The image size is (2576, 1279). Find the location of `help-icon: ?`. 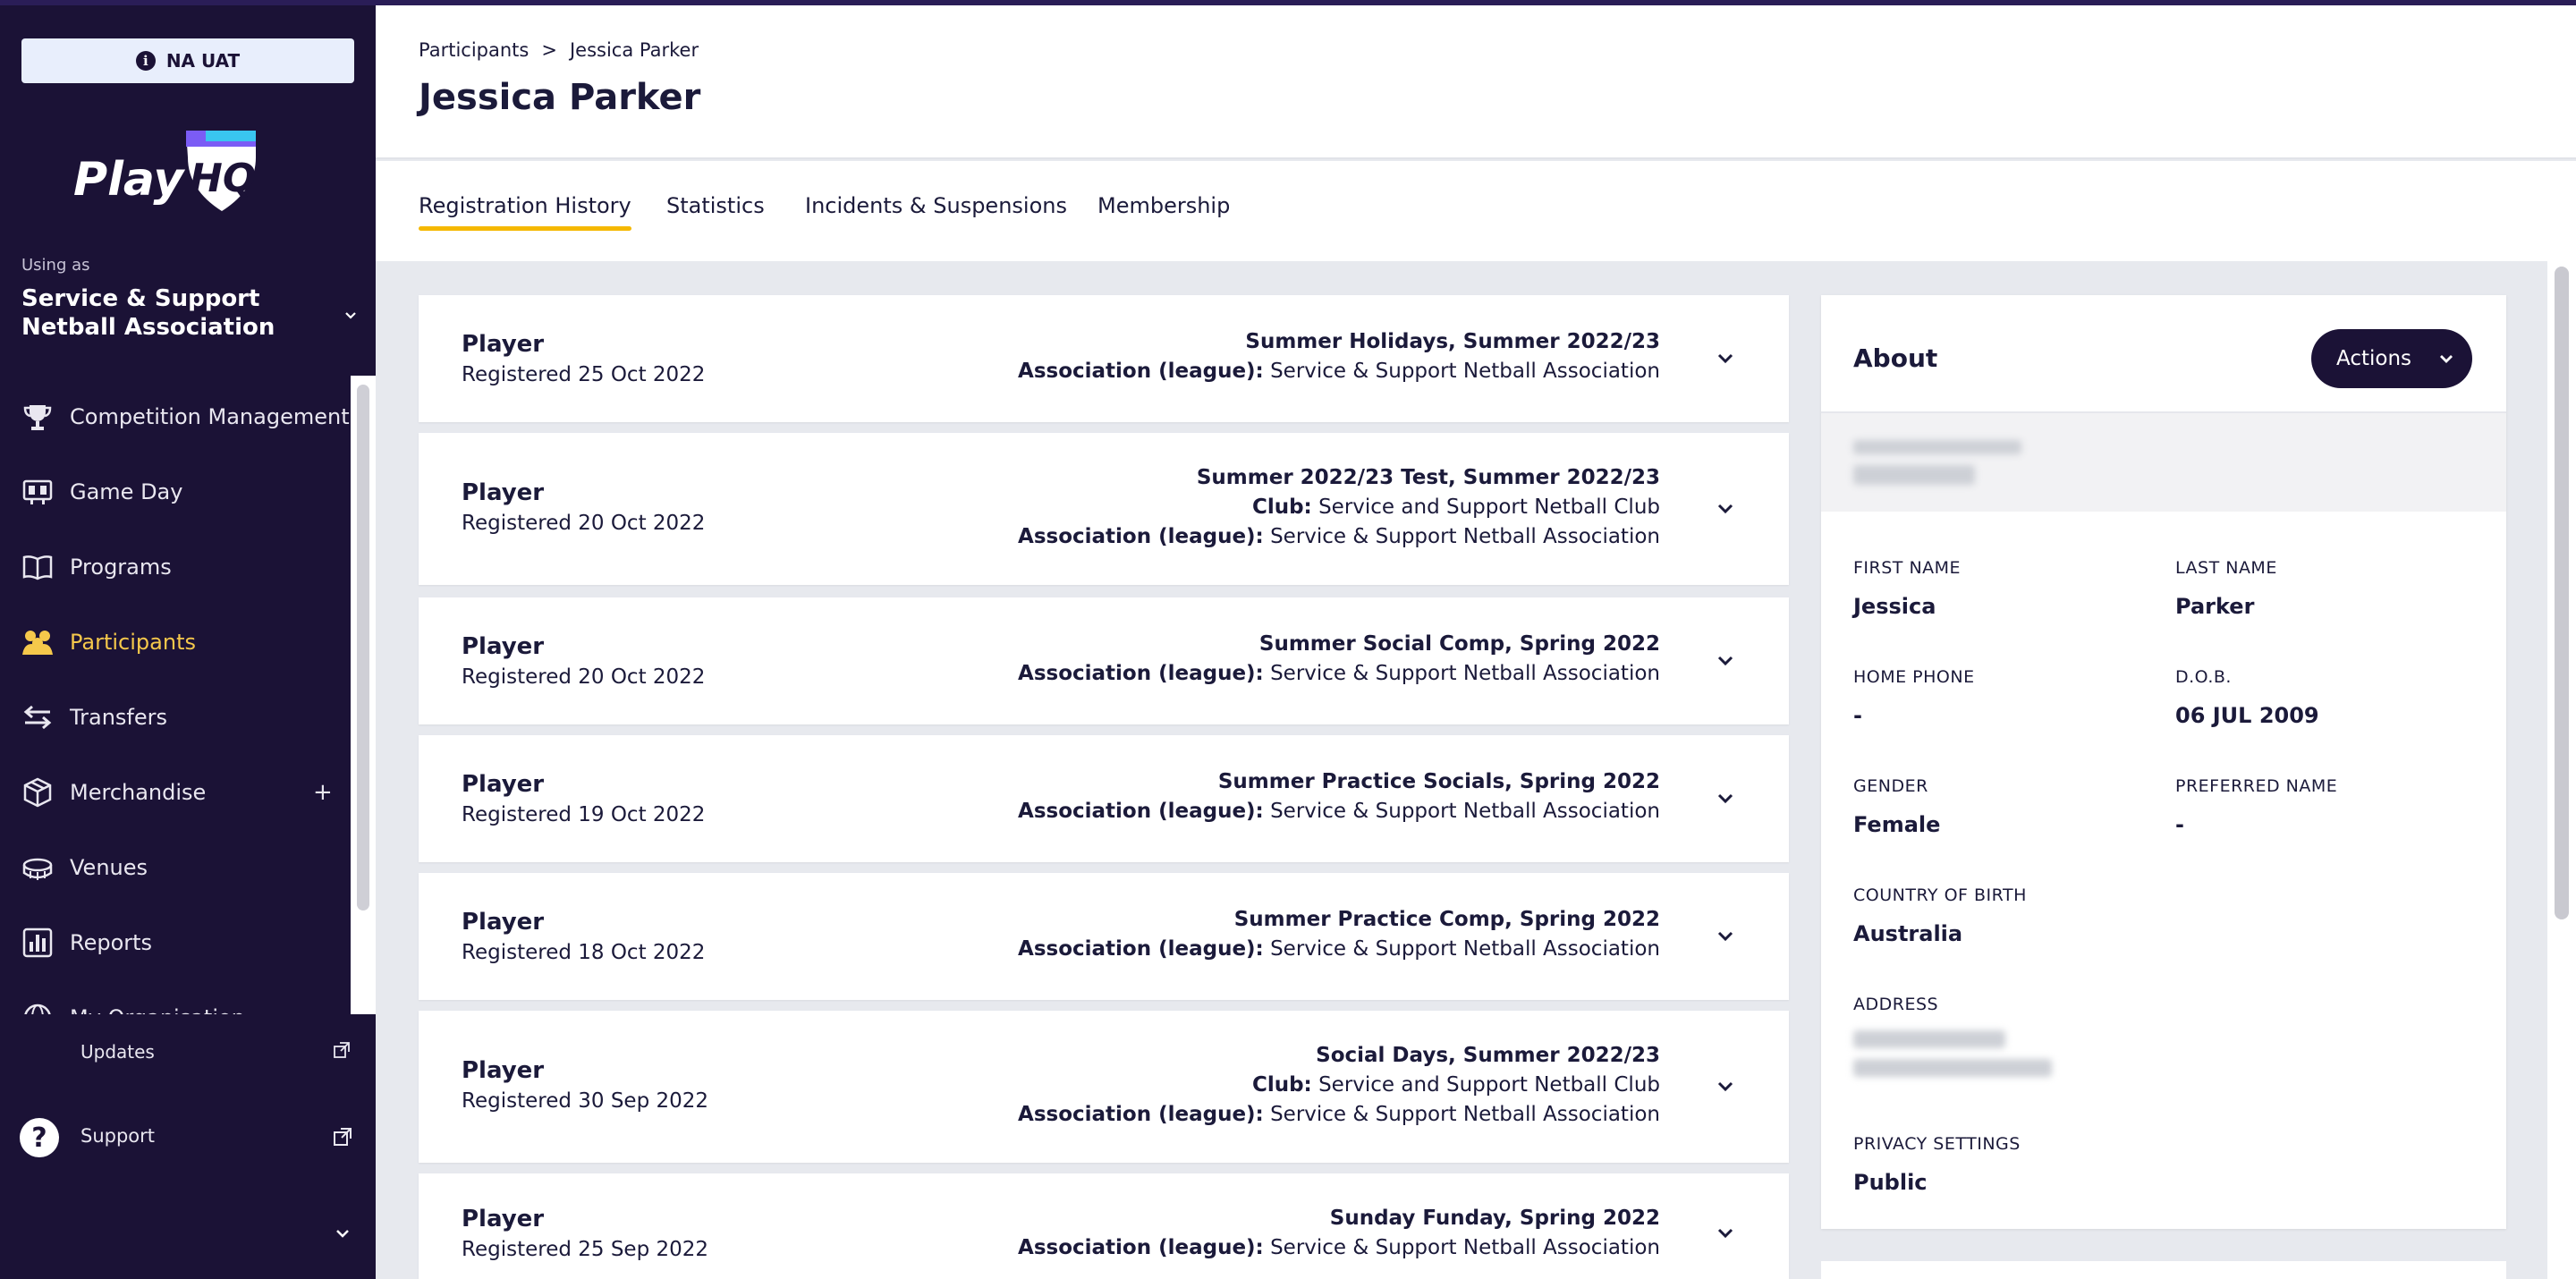

help-icon: ? is located at coordinates (39, 1138).